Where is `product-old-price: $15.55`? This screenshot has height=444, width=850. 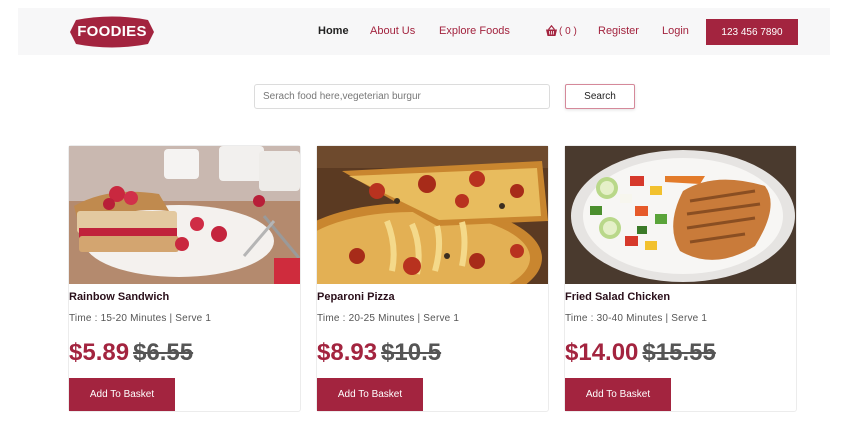
product-old-price: $15.55 is located at coordinates (679, 352).